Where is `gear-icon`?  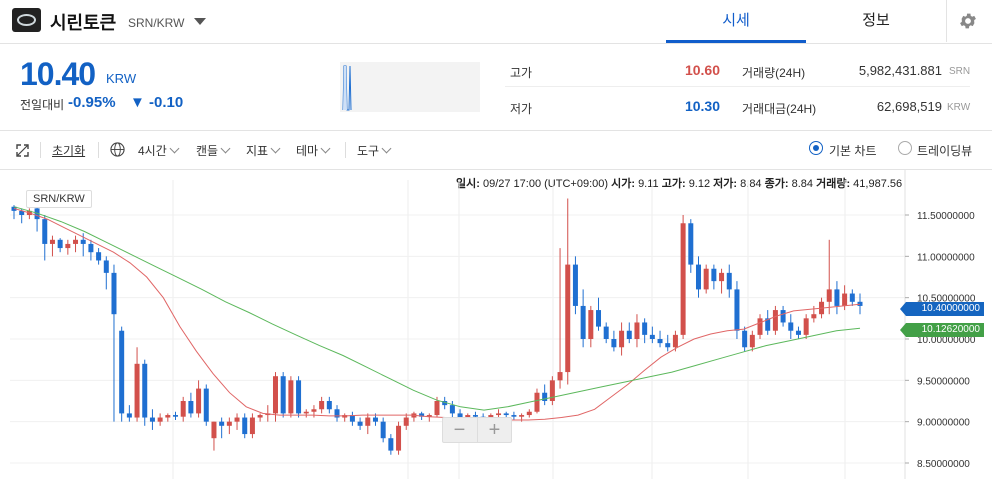
gear-icon is located at coordinates (968, 21).